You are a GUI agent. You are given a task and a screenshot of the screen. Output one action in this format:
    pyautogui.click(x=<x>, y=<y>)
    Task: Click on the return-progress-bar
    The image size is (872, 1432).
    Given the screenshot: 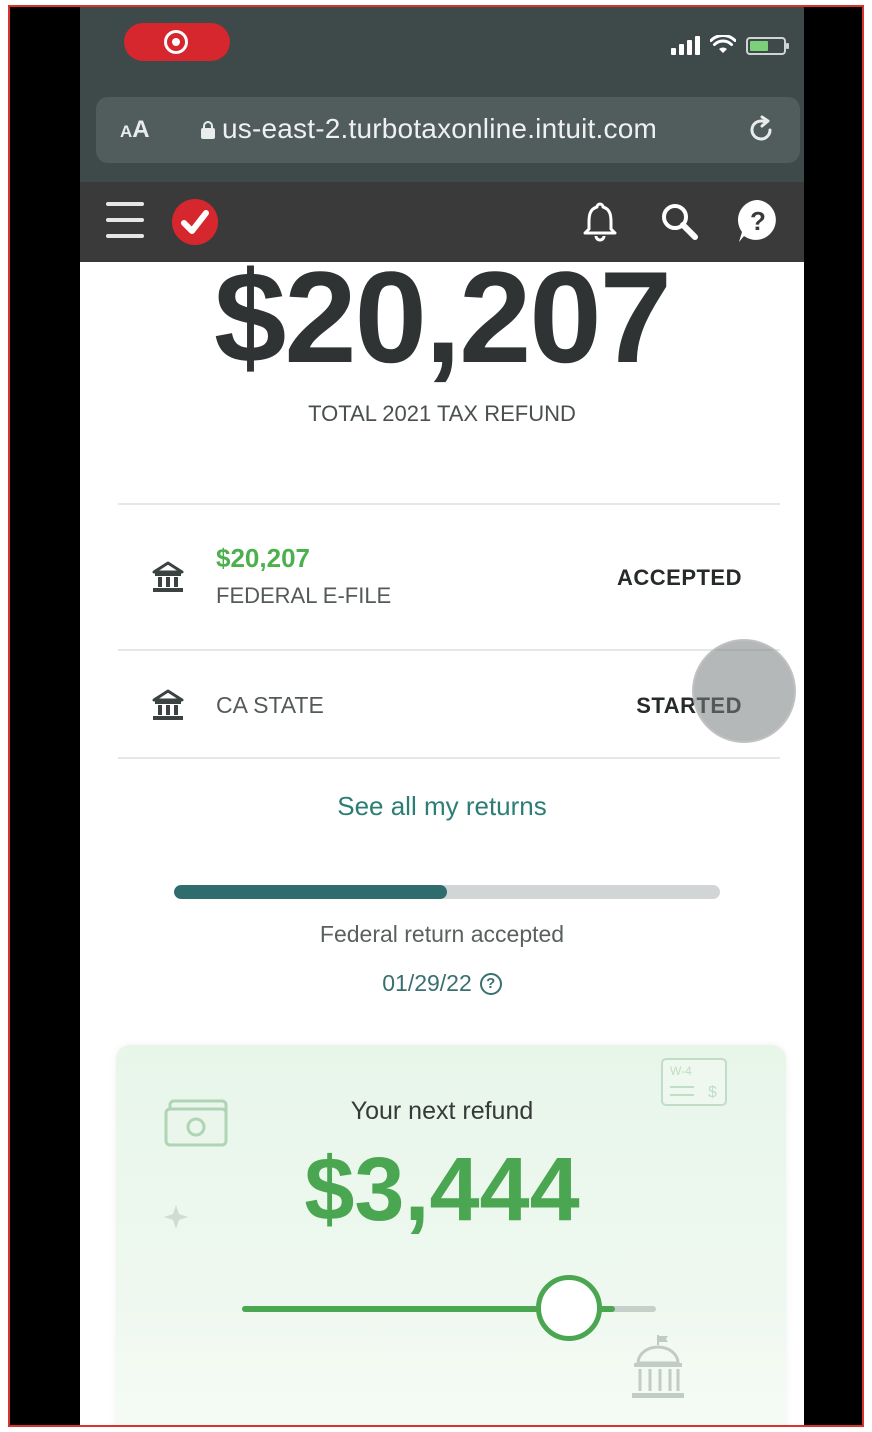 What is the action you would take?
    pyautogui.click(x=447, y=892)
    